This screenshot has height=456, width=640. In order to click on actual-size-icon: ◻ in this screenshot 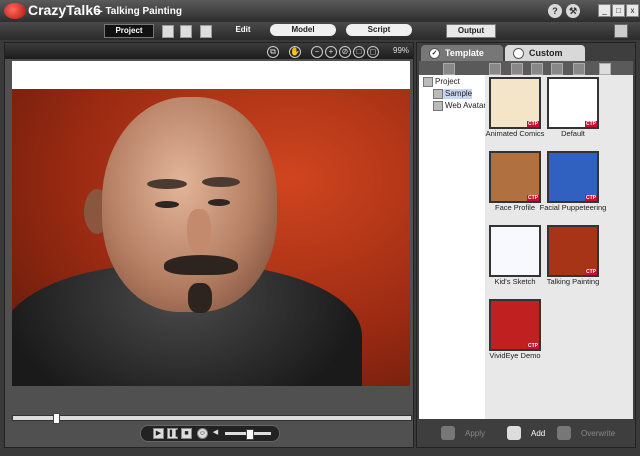, I will do `click(373, 52)`.